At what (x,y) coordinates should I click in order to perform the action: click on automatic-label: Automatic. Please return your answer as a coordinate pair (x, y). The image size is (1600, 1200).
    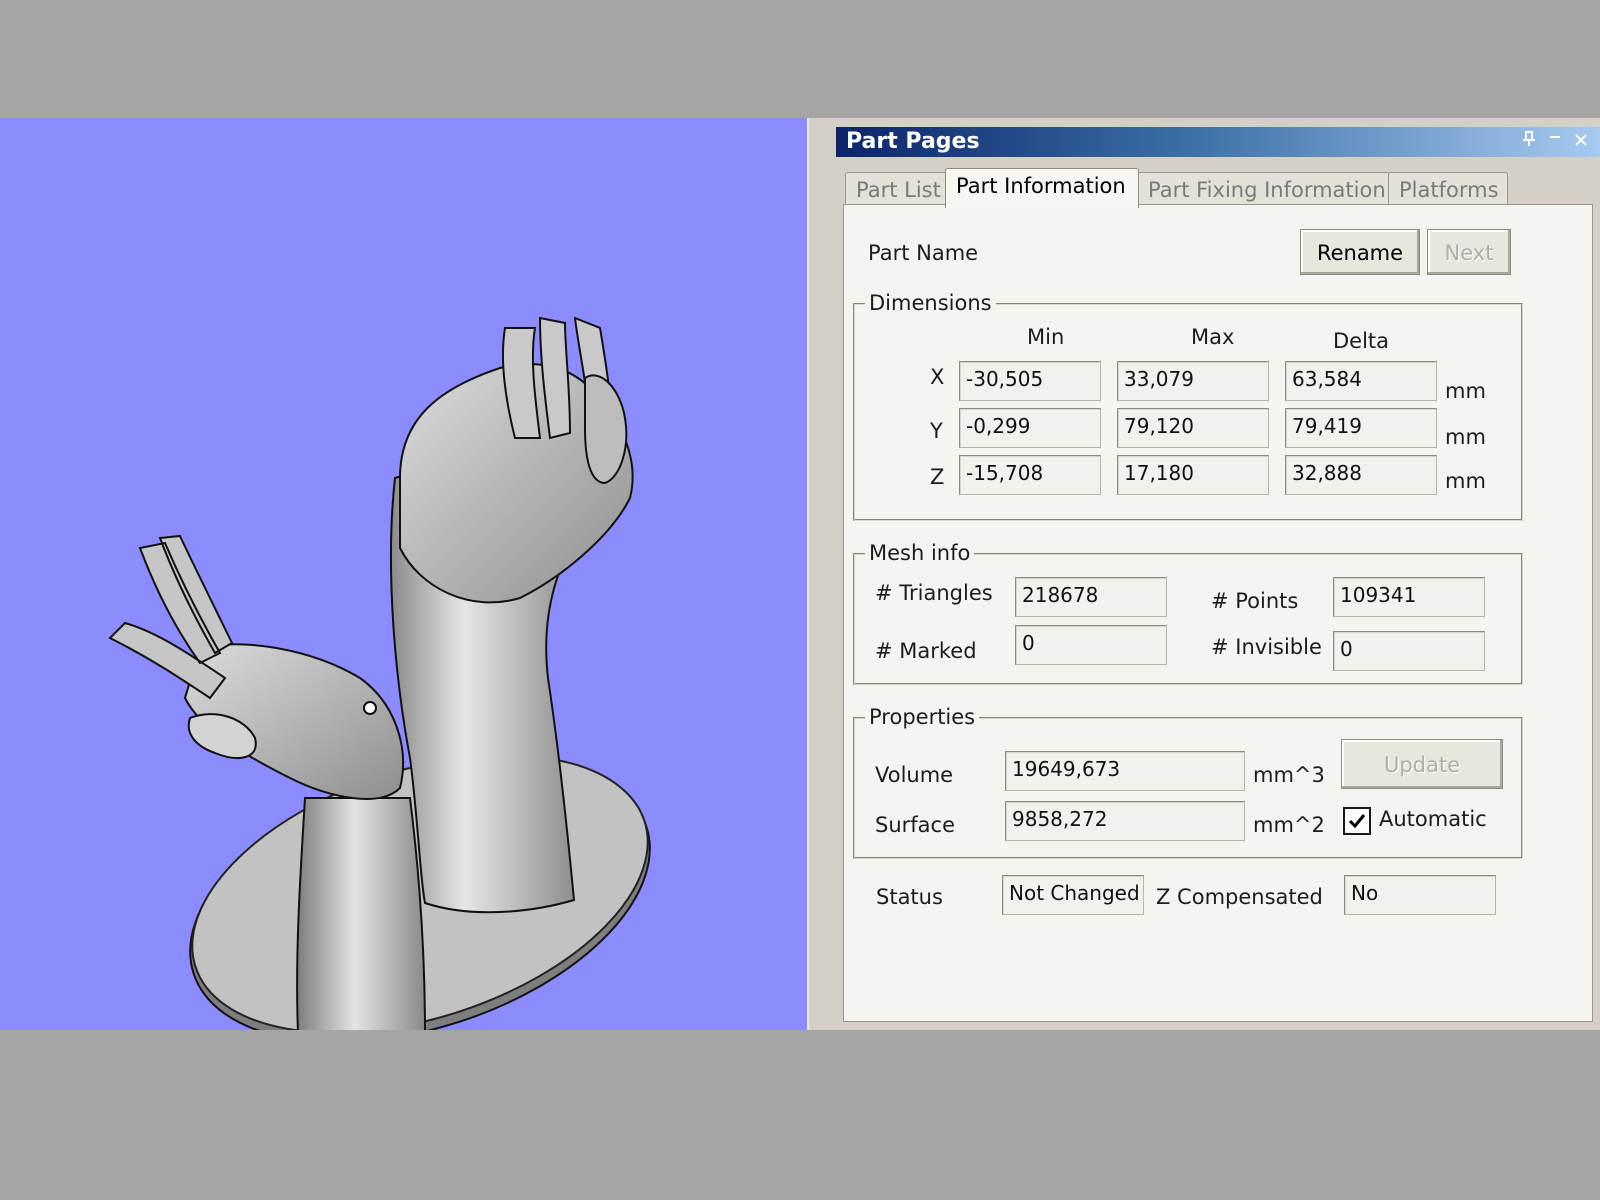
    Looking at the image, I should click on (1433, 819).